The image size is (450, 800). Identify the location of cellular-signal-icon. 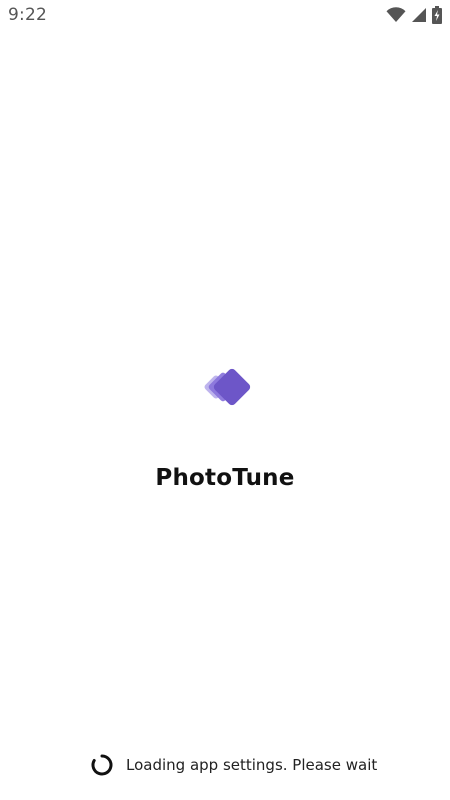
(419, 15).